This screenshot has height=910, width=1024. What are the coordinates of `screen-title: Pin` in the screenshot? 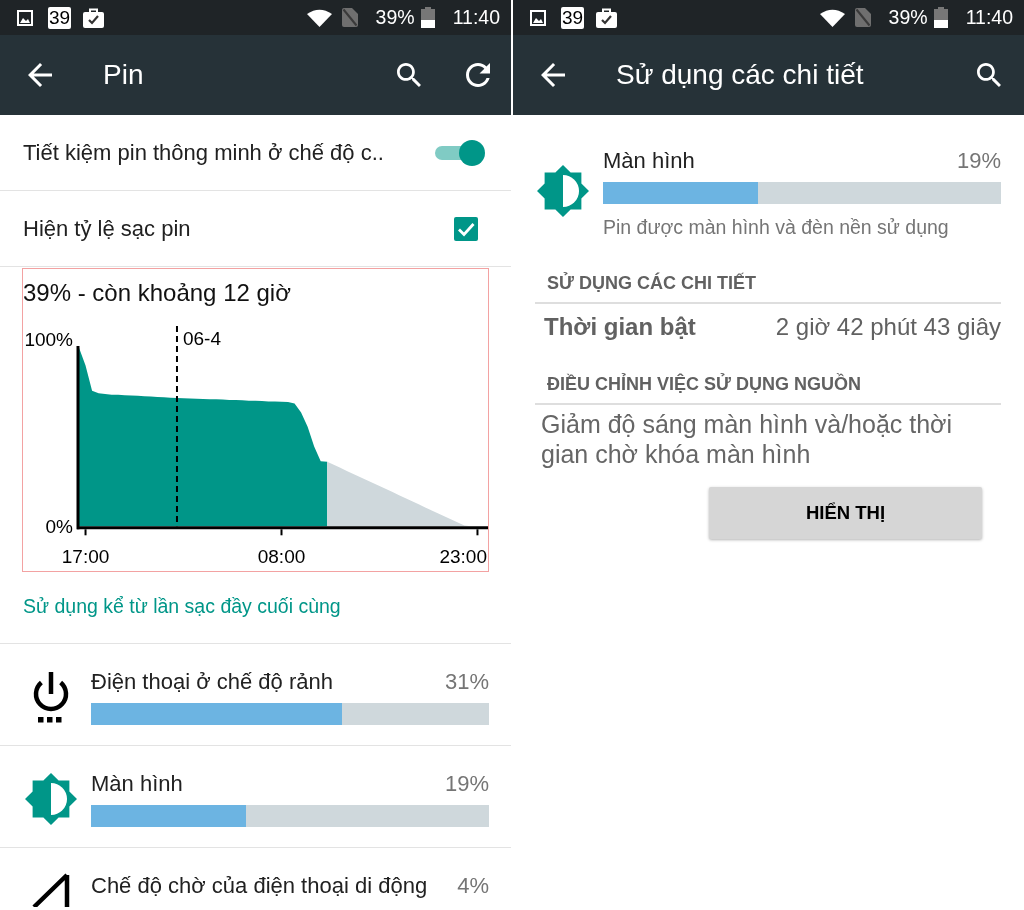 It's located at (123, 75).